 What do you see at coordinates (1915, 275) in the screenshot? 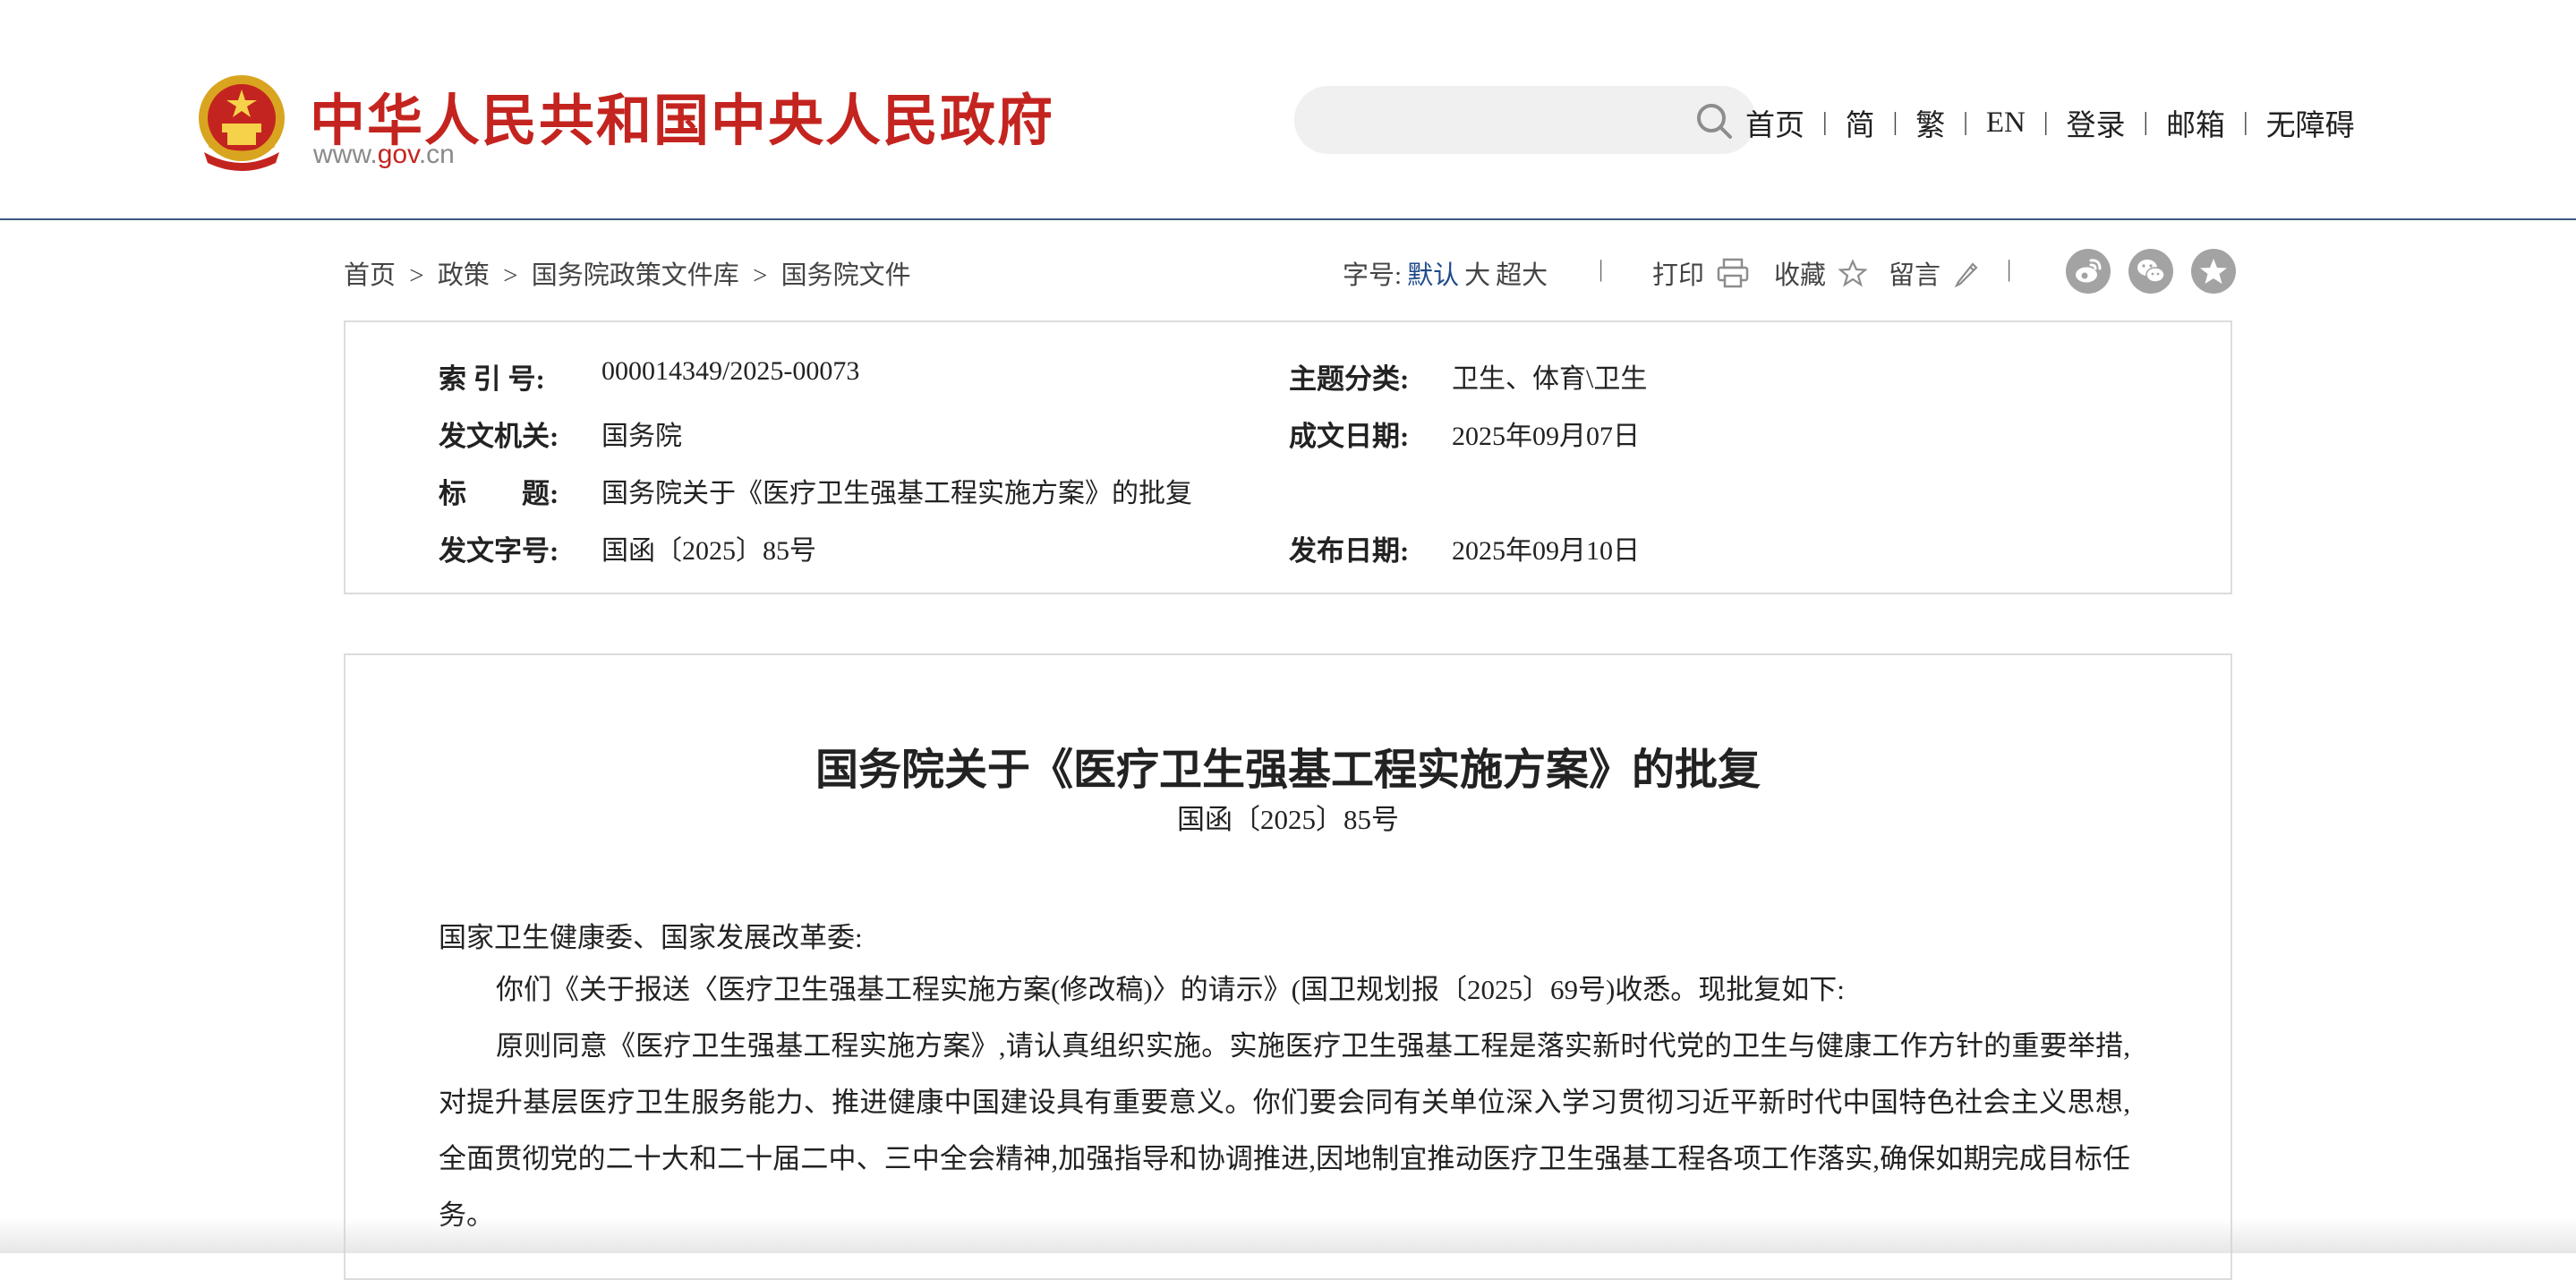
I see `comment-label: 留言` at bounding box center [1915, 275].